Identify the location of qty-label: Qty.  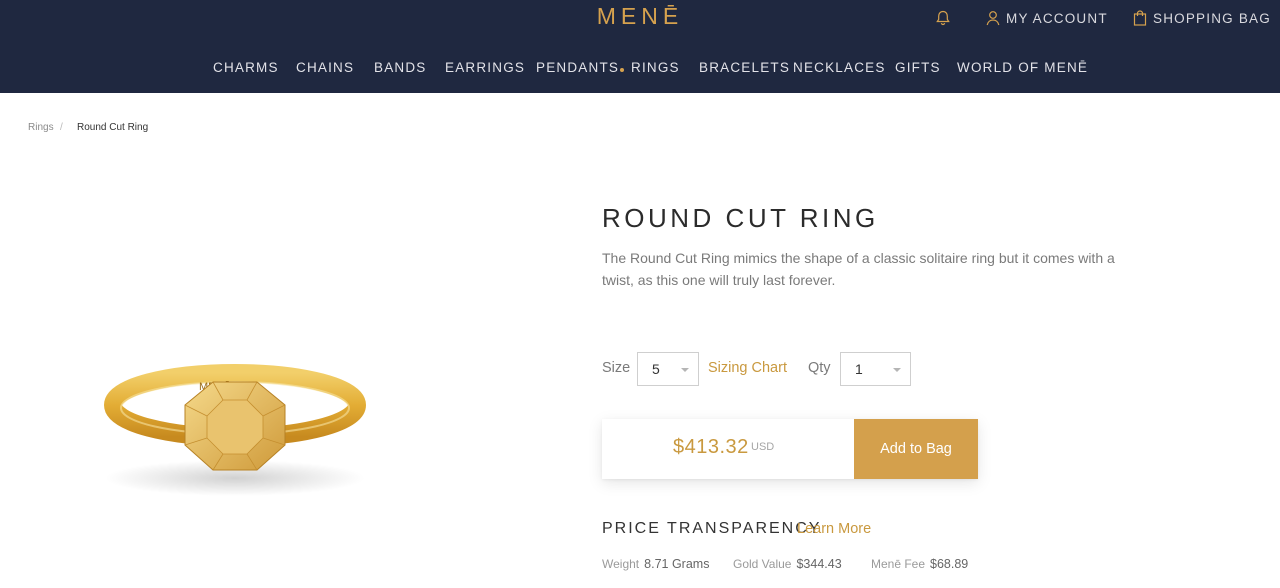
(819, 368).